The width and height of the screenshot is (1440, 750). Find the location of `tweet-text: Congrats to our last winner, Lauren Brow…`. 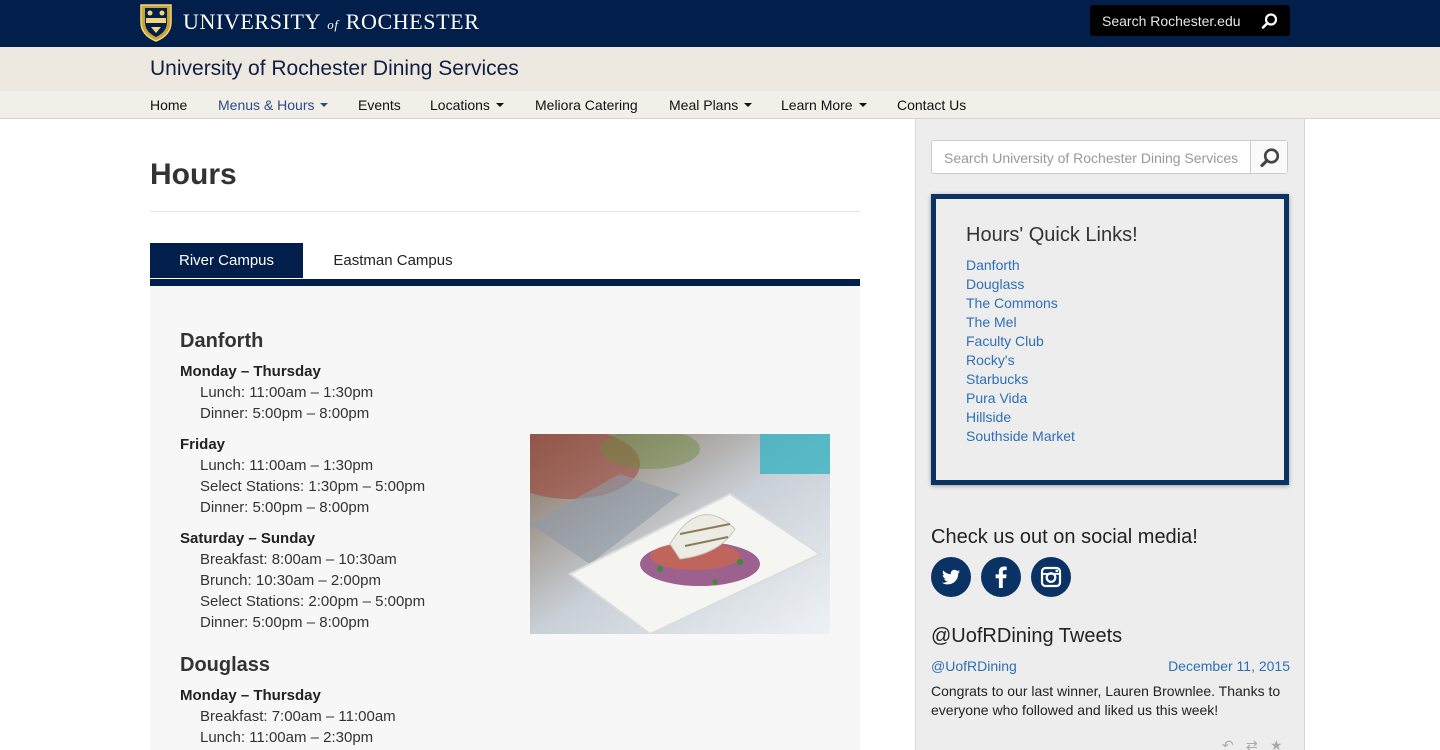

tweet-text: Congrats to our last winner, Lauren Brow… is located at coordinates (1106, 700).